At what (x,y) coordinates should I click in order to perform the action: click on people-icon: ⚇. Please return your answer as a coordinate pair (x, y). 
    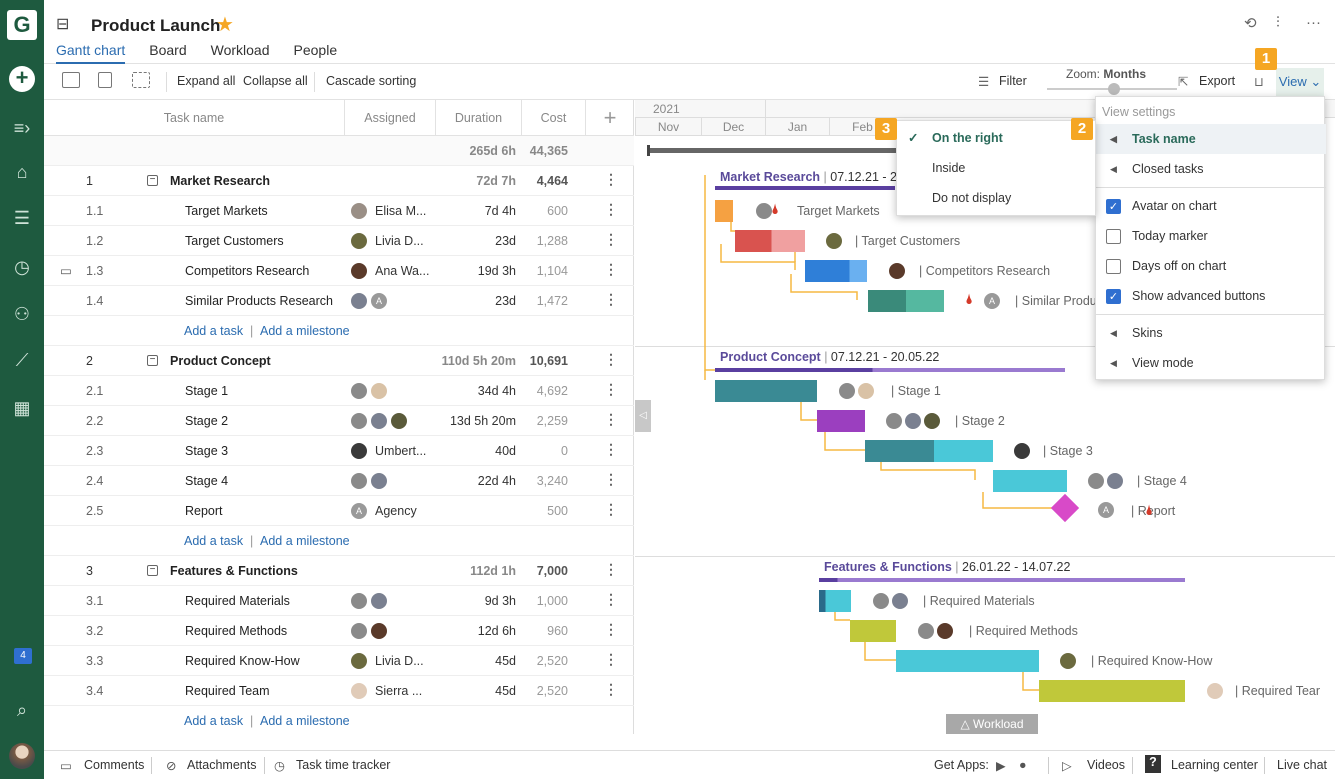
    Looking at the image, I should click on (22, 314).